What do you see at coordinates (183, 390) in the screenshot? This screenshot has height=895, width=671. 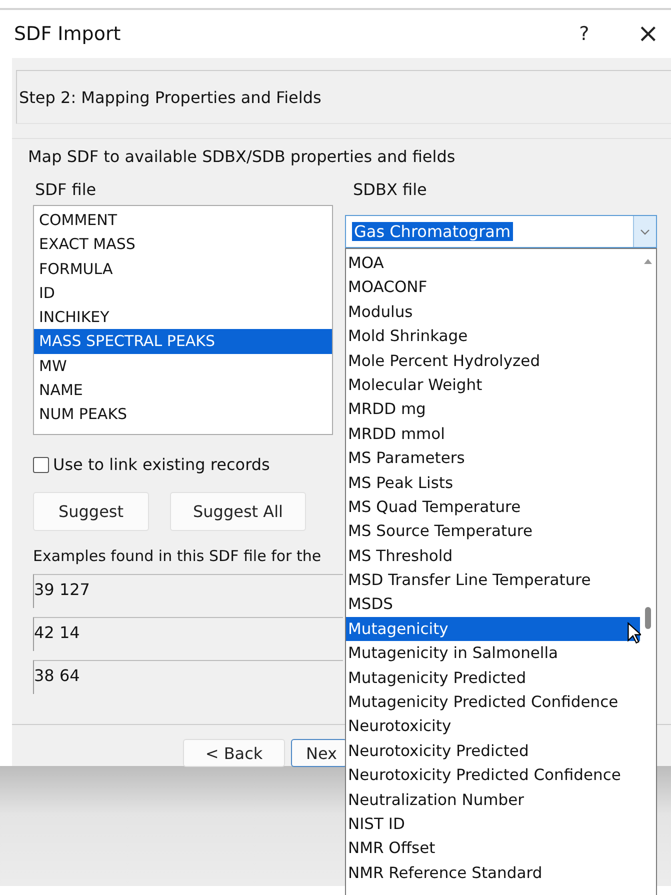 I see `list-item: NAME` at bounding box center [183, 390].